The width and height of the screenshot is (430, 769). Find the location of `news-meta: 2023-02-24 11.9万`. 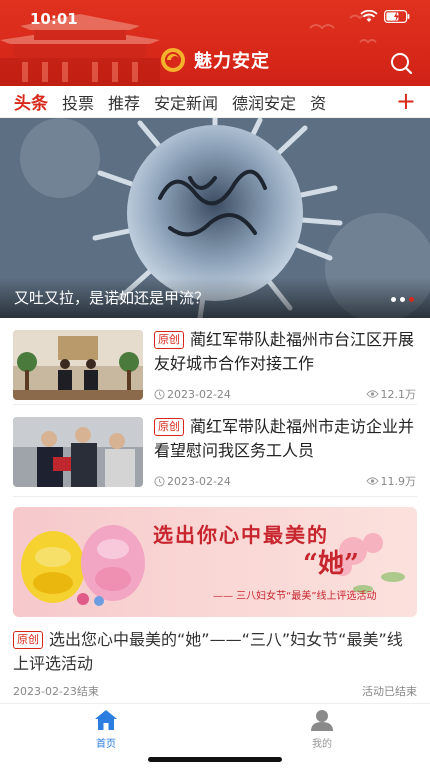

news-meta: 2023-02-24 11.9万 is located at coordinates (285, 481).